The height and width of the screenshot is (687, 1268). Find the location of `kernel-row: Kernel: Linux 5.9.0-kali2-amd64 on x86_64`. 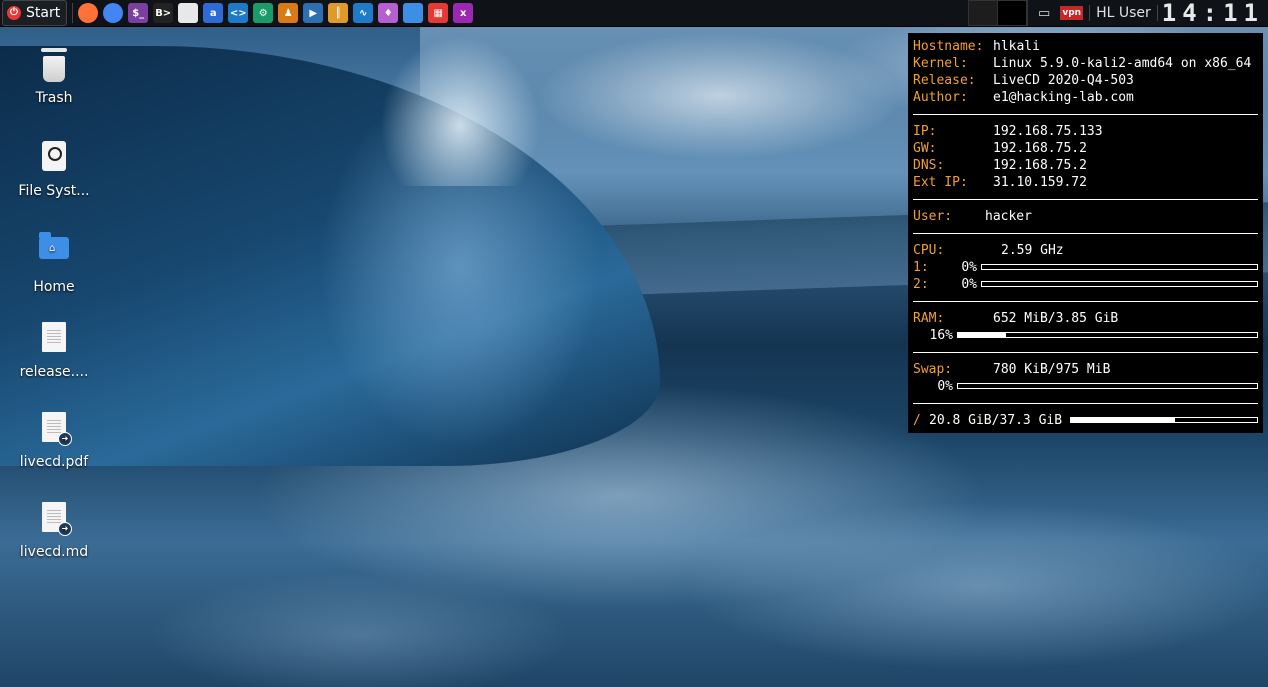

kernel-row: Kernel: Linux 5.9.0-kali2-amd64 on x86_64 is located at coordinates (1085, 63).